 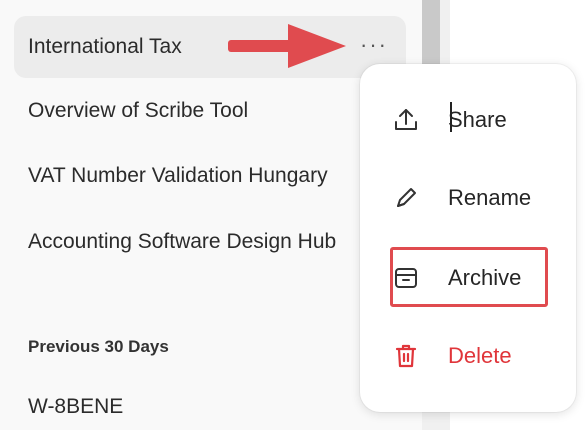 I want to click on conversation-label: Accounting Software Design Hub, so click(x=182, y=241).